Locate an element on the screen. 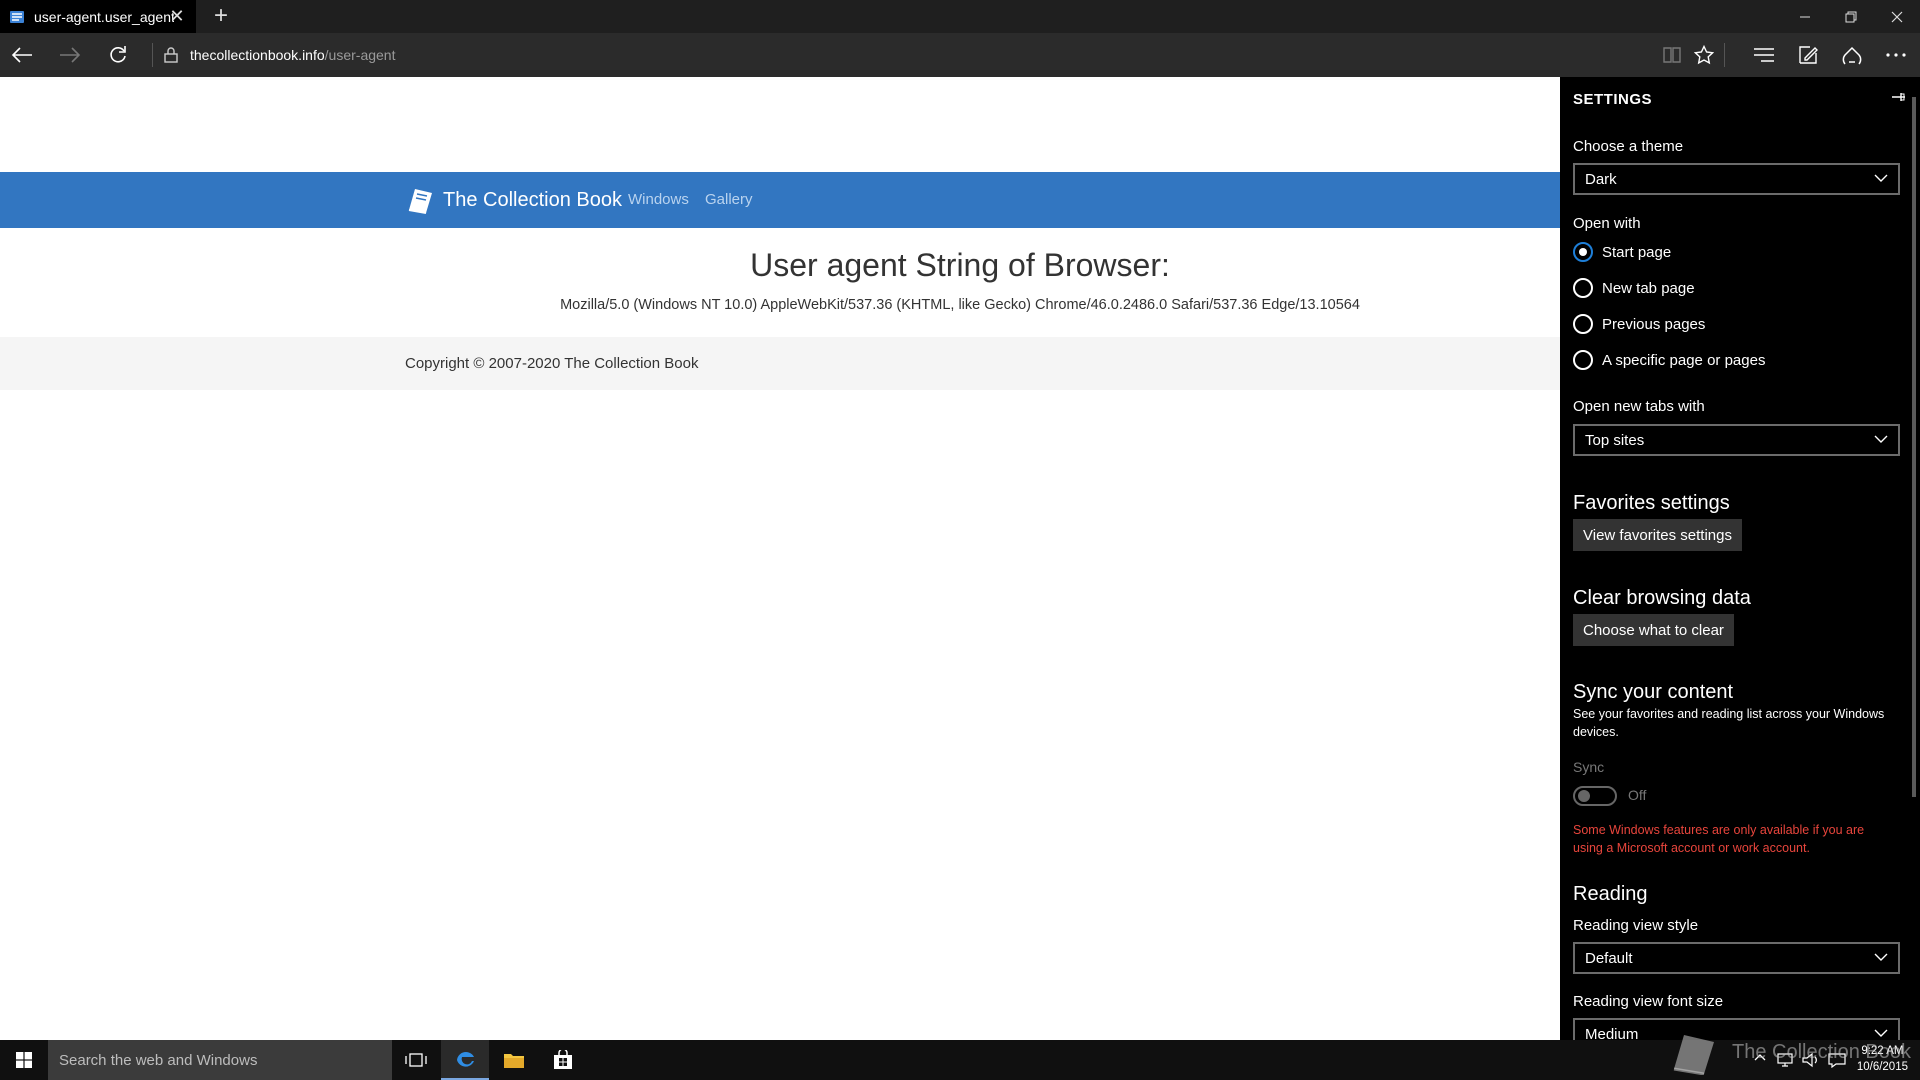  forward-arrow-icon is located at coordinates (70, 55).